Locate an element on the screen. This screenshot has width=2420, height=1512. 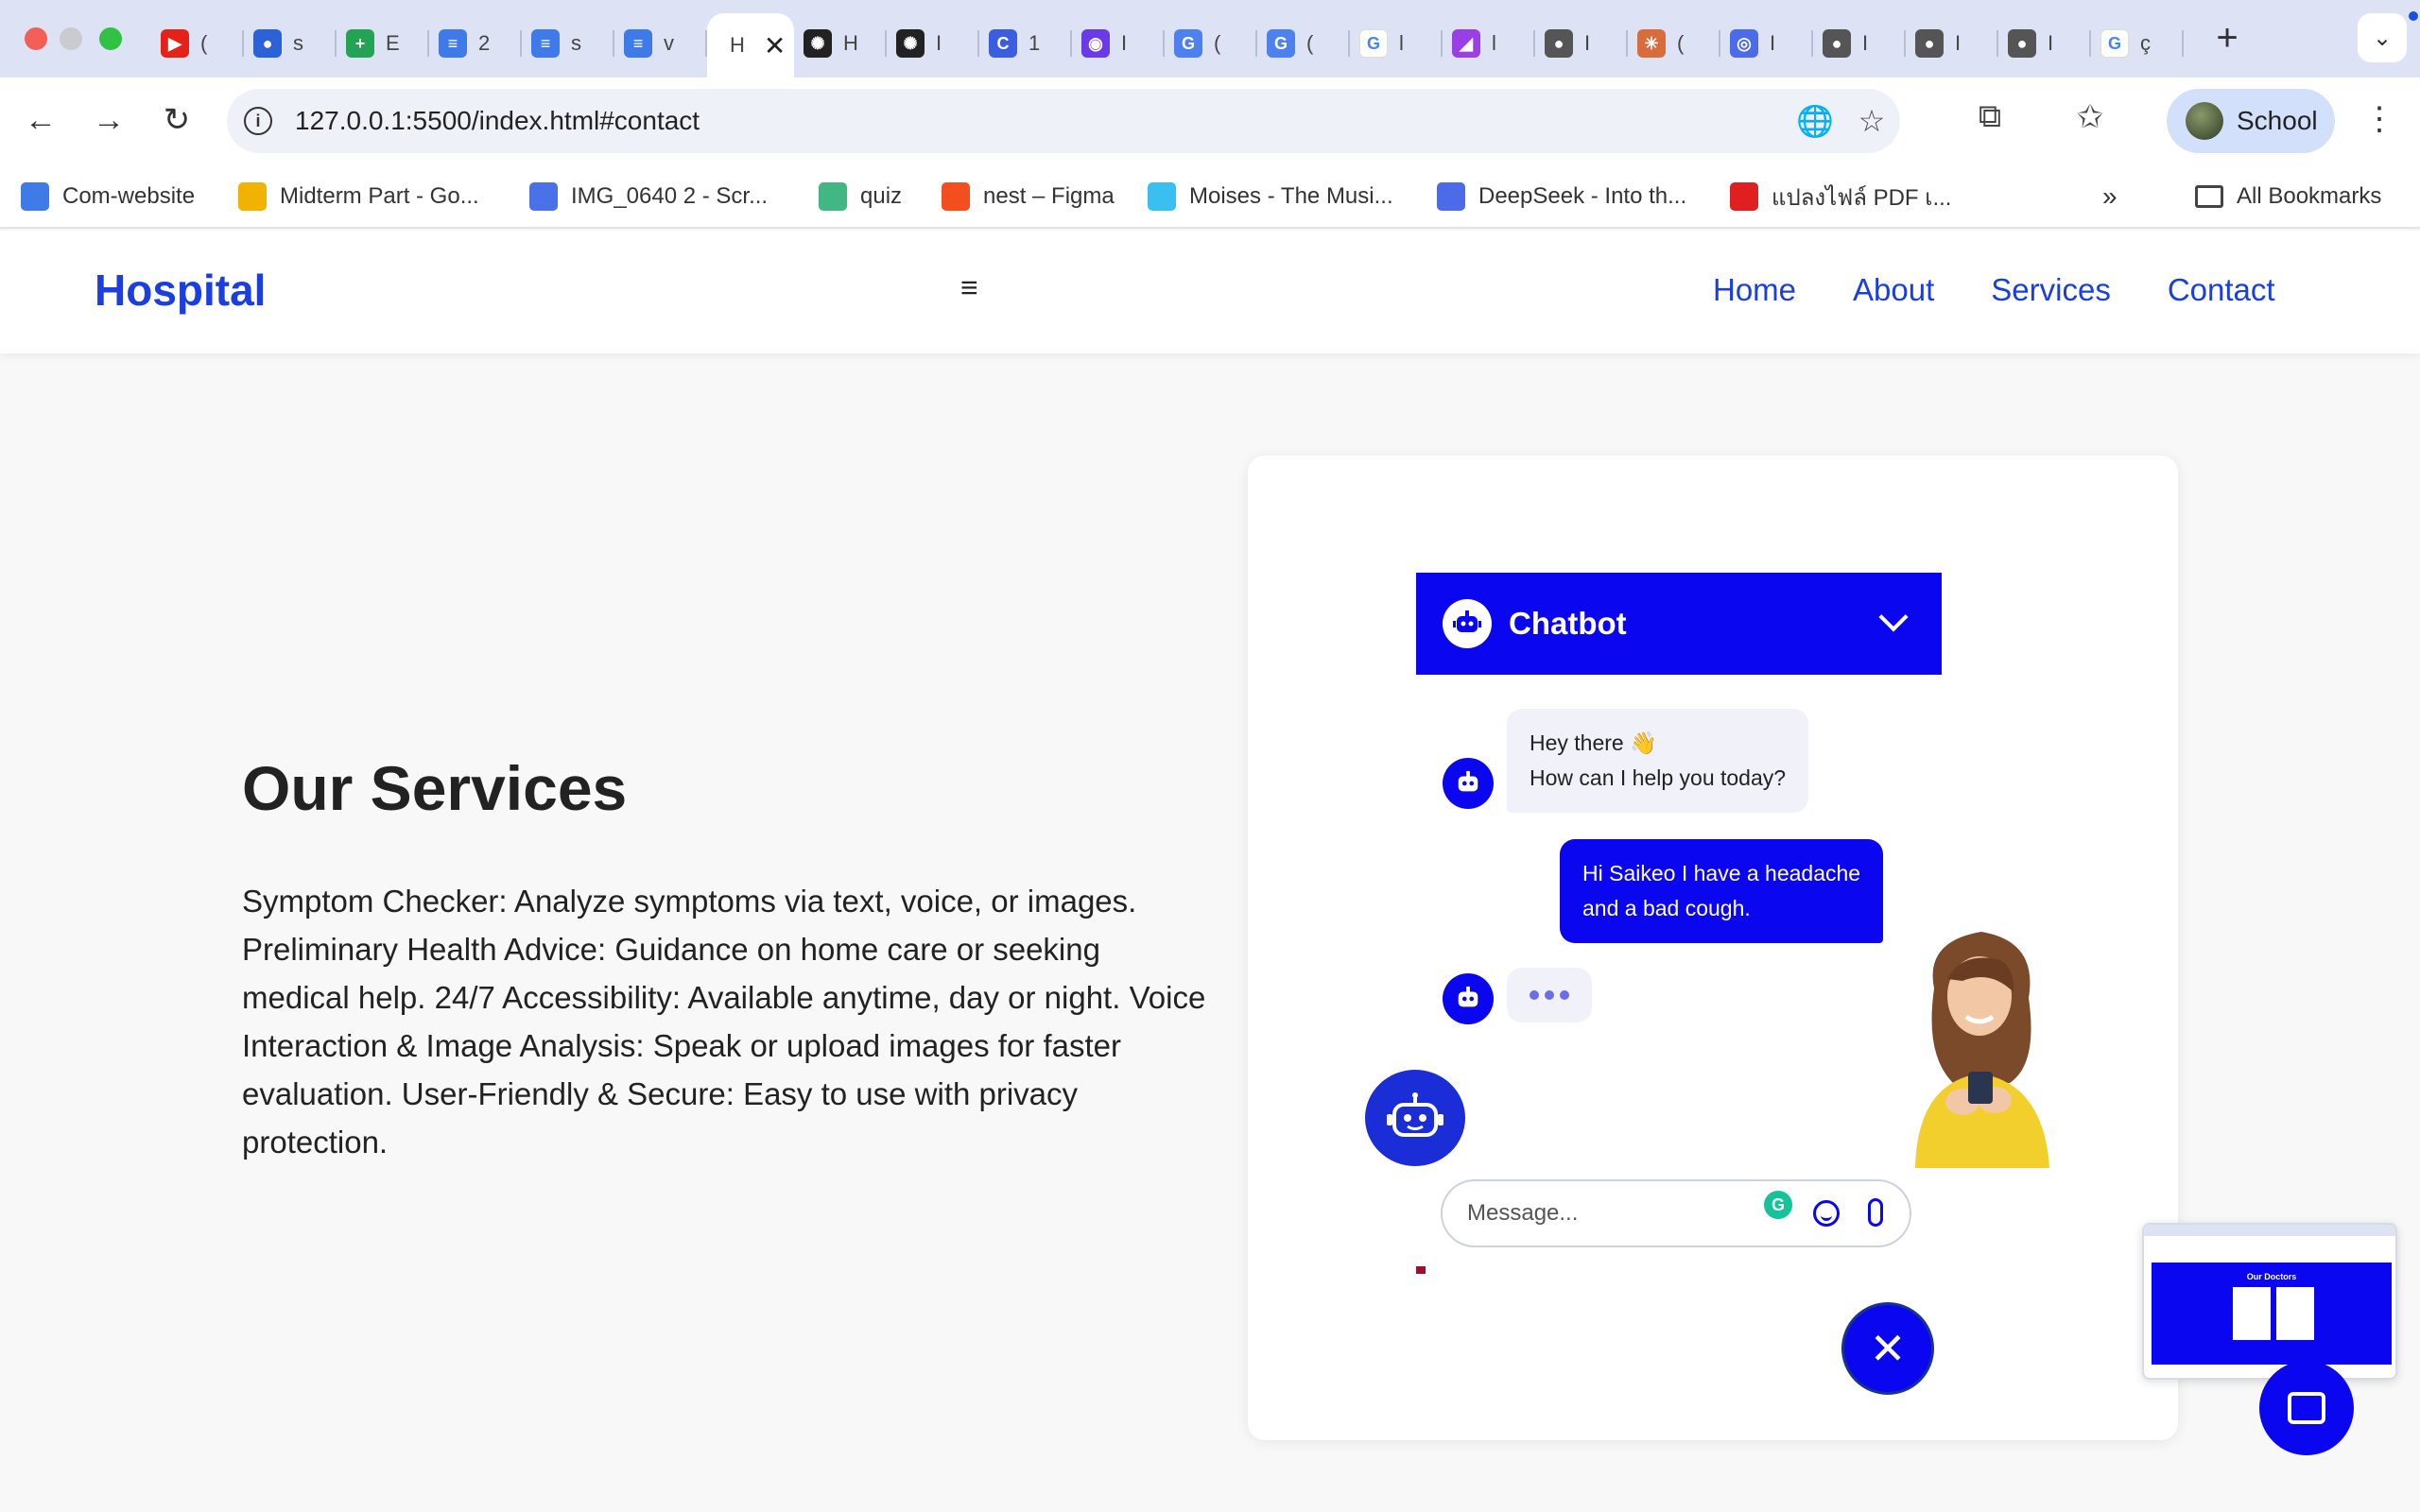
decorative-mark is located at coordinates (1421, 1270).